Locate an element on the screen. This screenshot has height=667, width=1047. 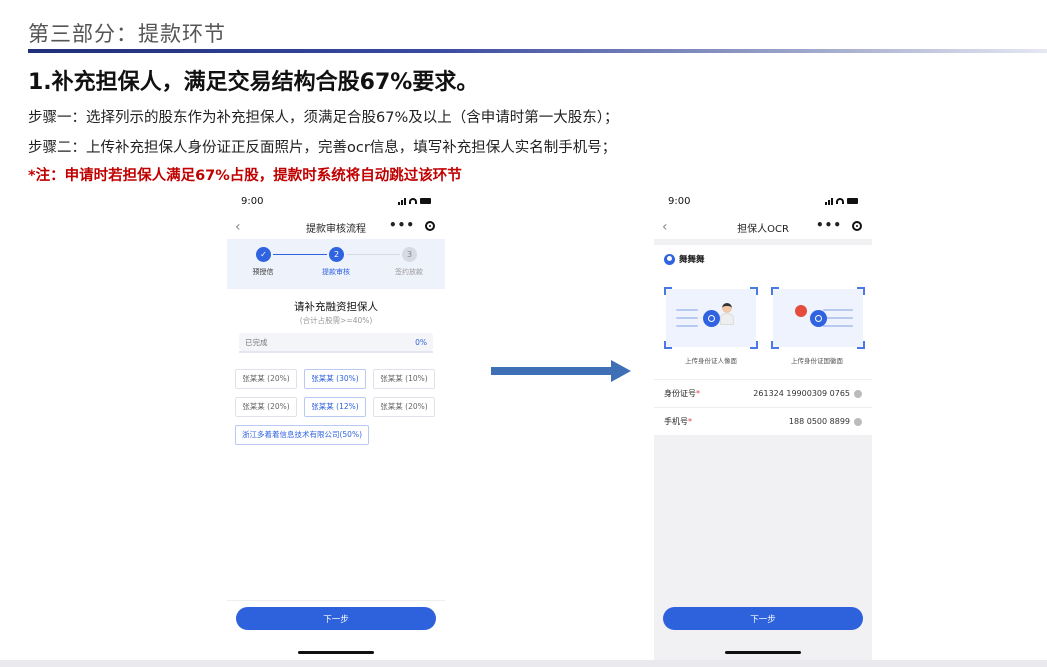
section-title: 第三部分：提款环节 is located at coordinates (127, 34).